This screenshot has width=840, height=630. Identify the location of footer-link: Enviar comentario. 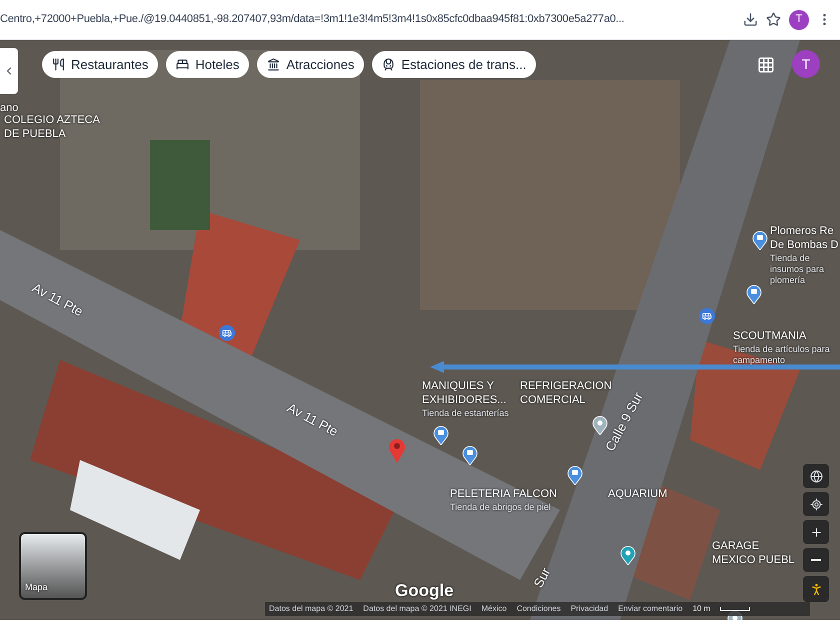
(650, 609).